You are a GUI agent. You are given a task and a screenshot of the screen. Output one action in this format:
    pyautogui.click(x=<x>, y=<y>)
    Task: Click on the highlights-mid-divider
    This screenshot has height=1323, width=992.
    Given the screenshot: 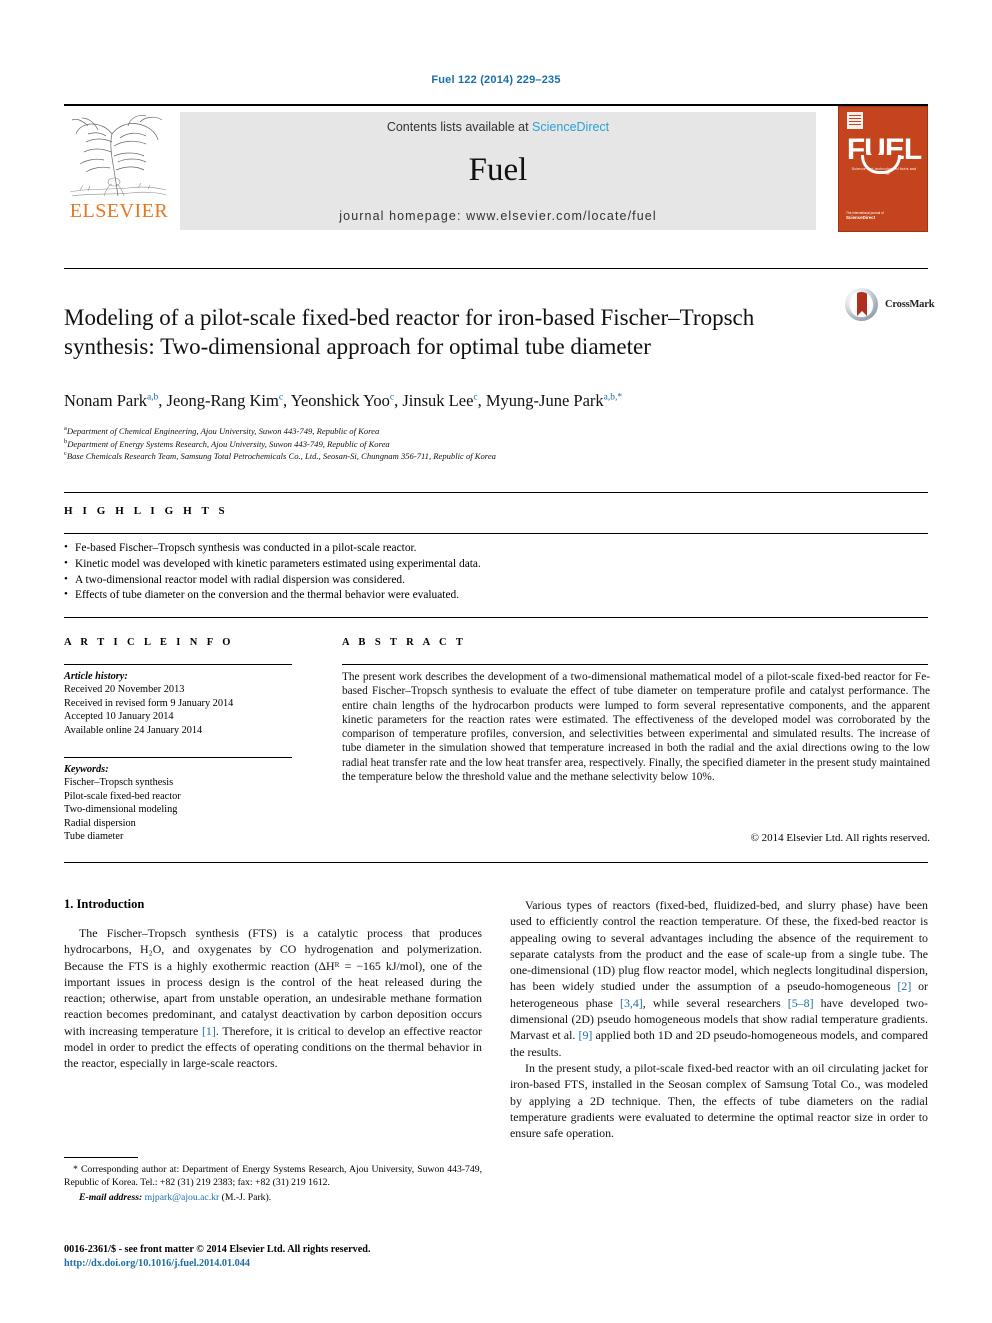 What is the action you would take?
    pyautogui.click(x=496, y=533)
    